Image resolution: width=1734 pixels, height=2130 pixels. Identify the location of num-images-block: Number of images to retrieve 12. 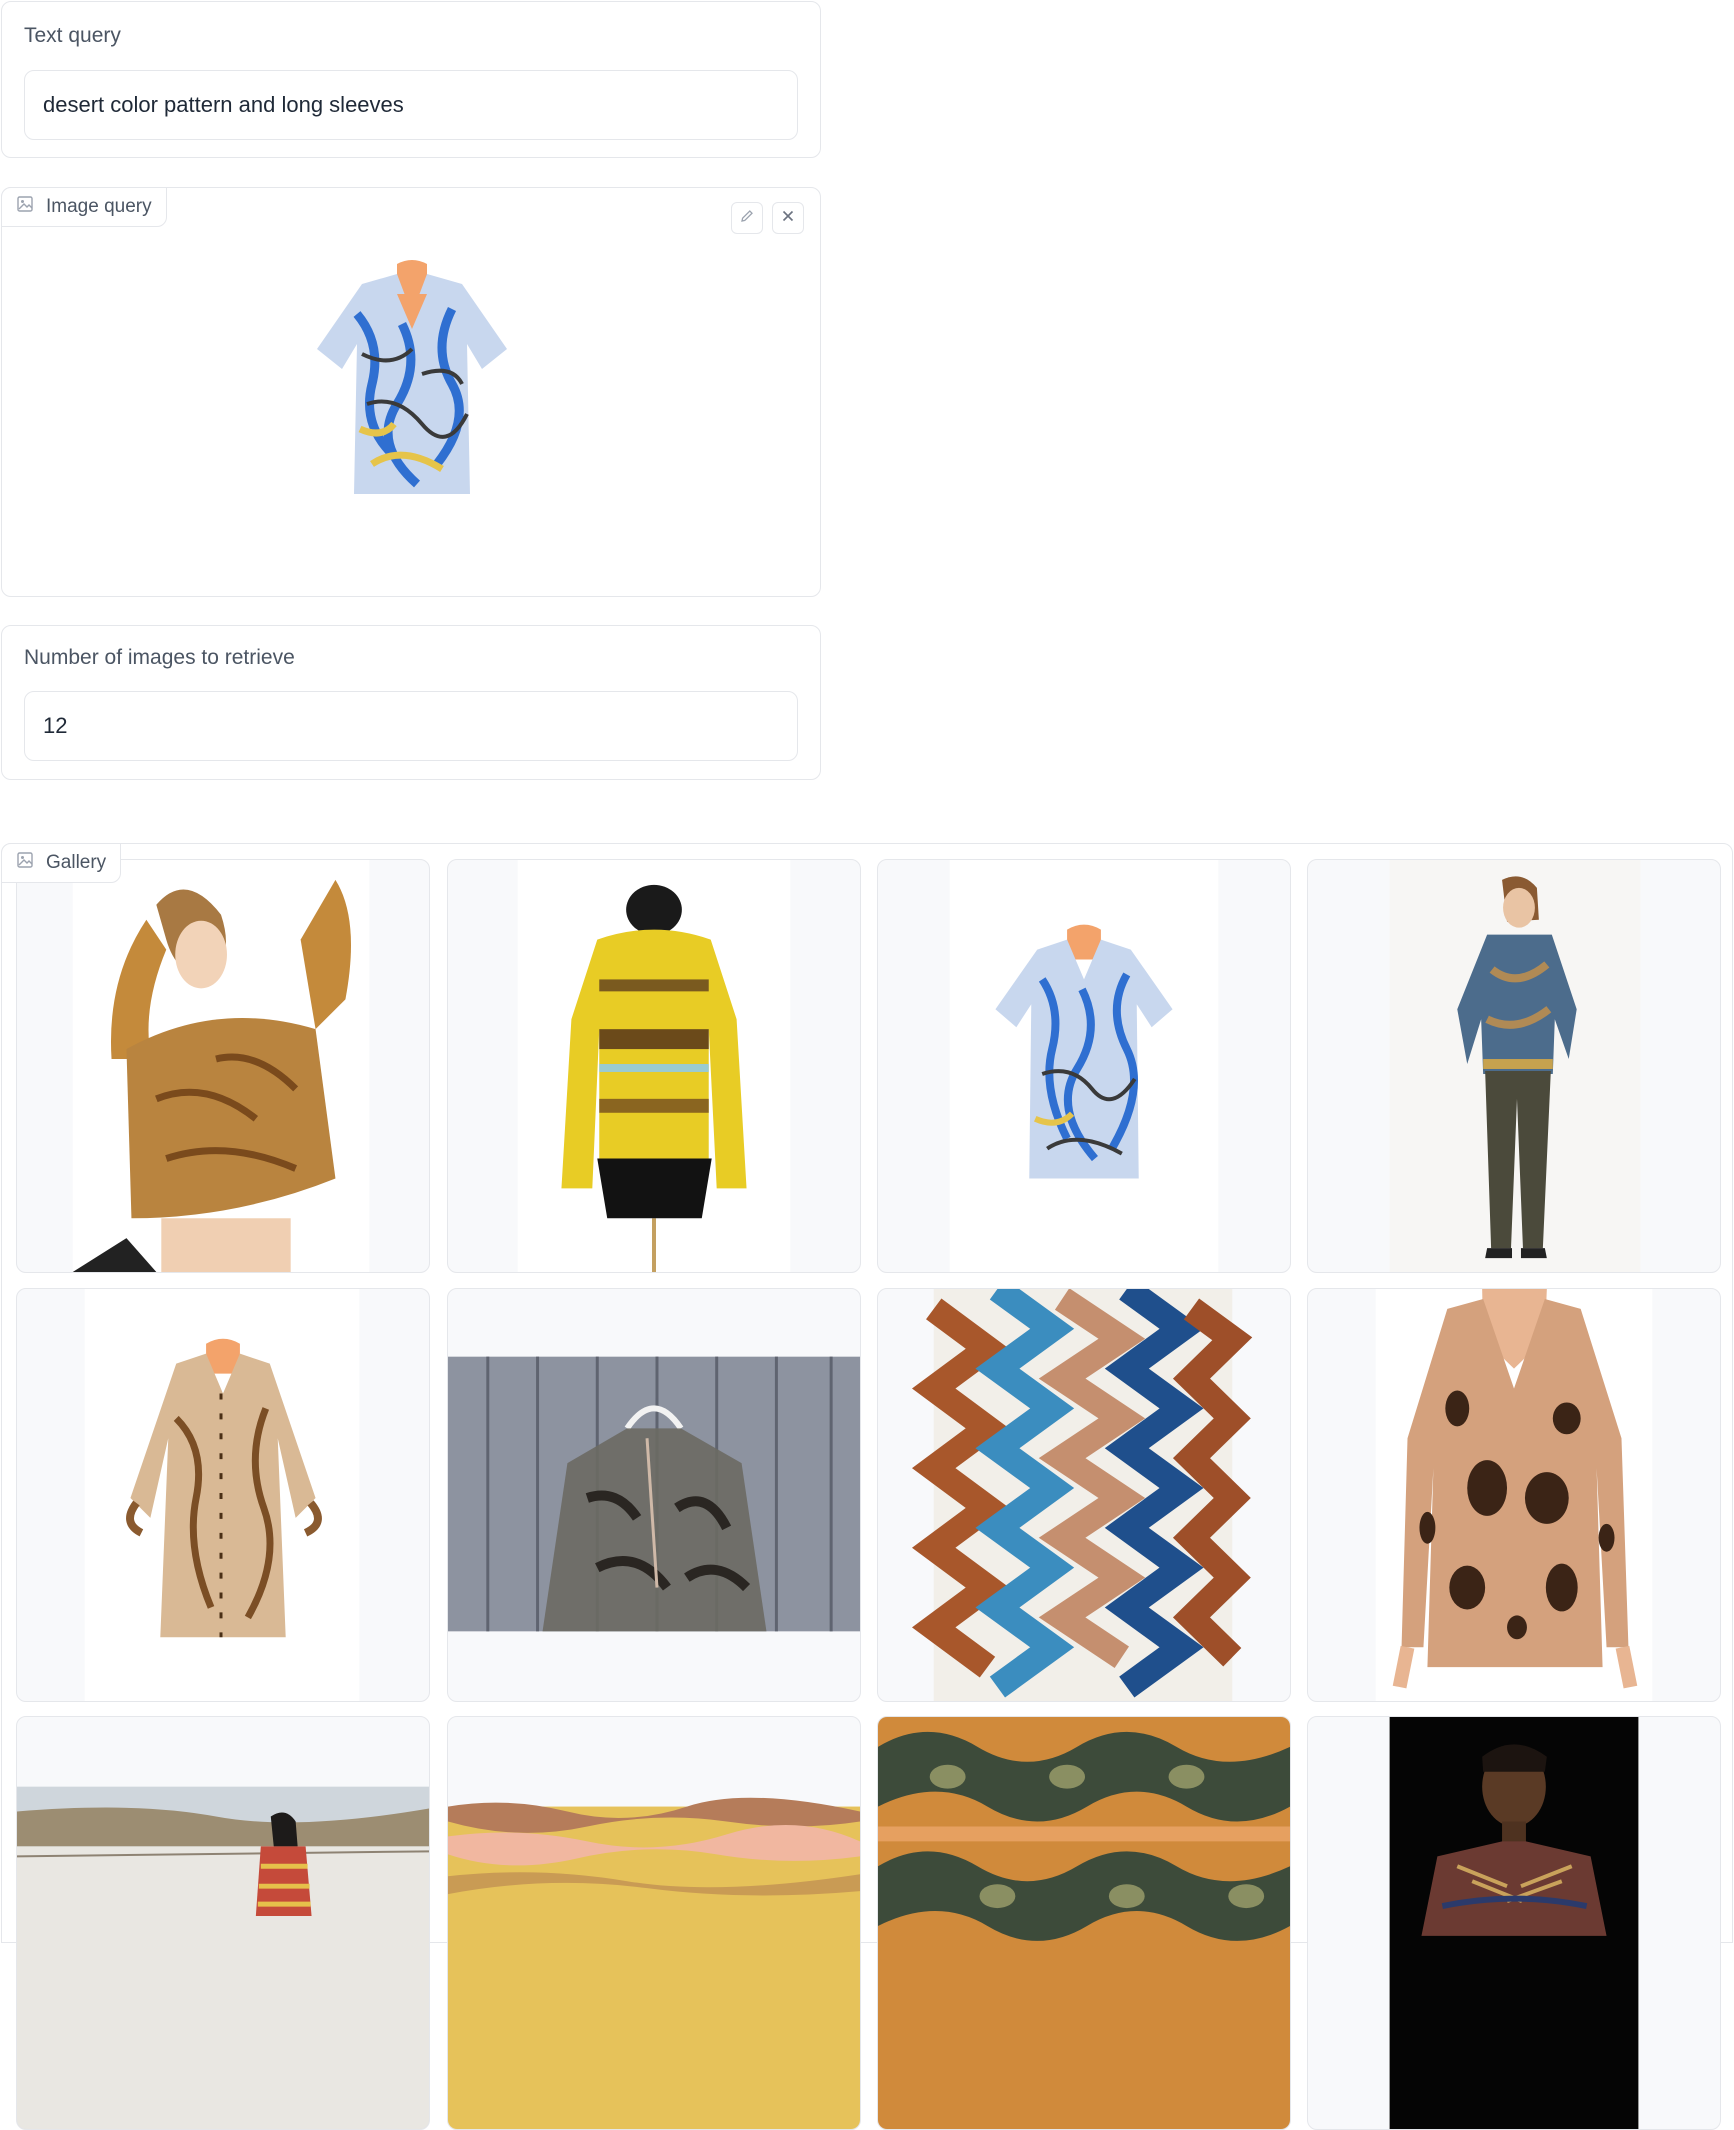
(411, 702).